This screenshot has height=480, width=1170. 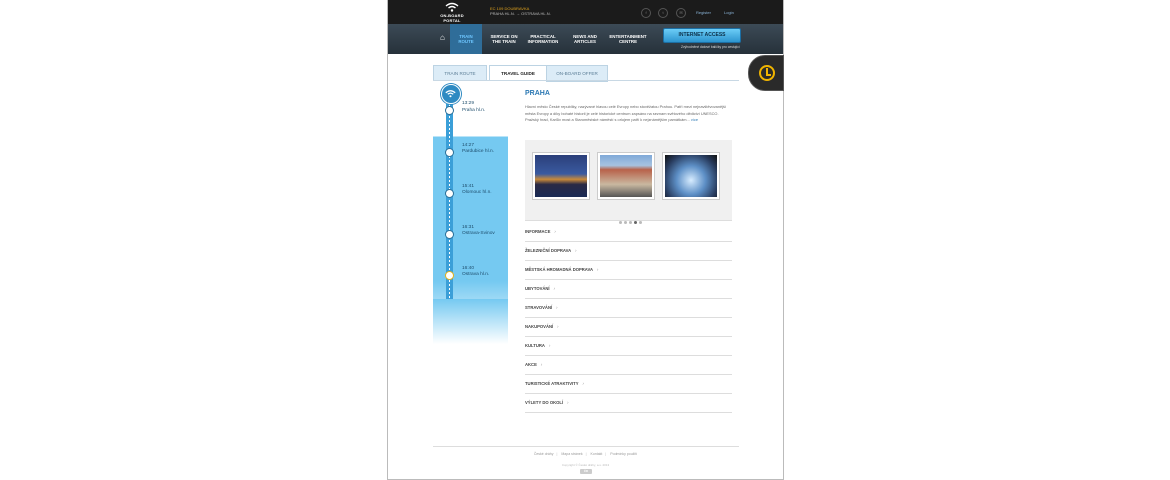 What do you see at coordinates (628, 365) in the screenshot?
I see `category-row: AKCE ›` at bounding box center [628, 365].